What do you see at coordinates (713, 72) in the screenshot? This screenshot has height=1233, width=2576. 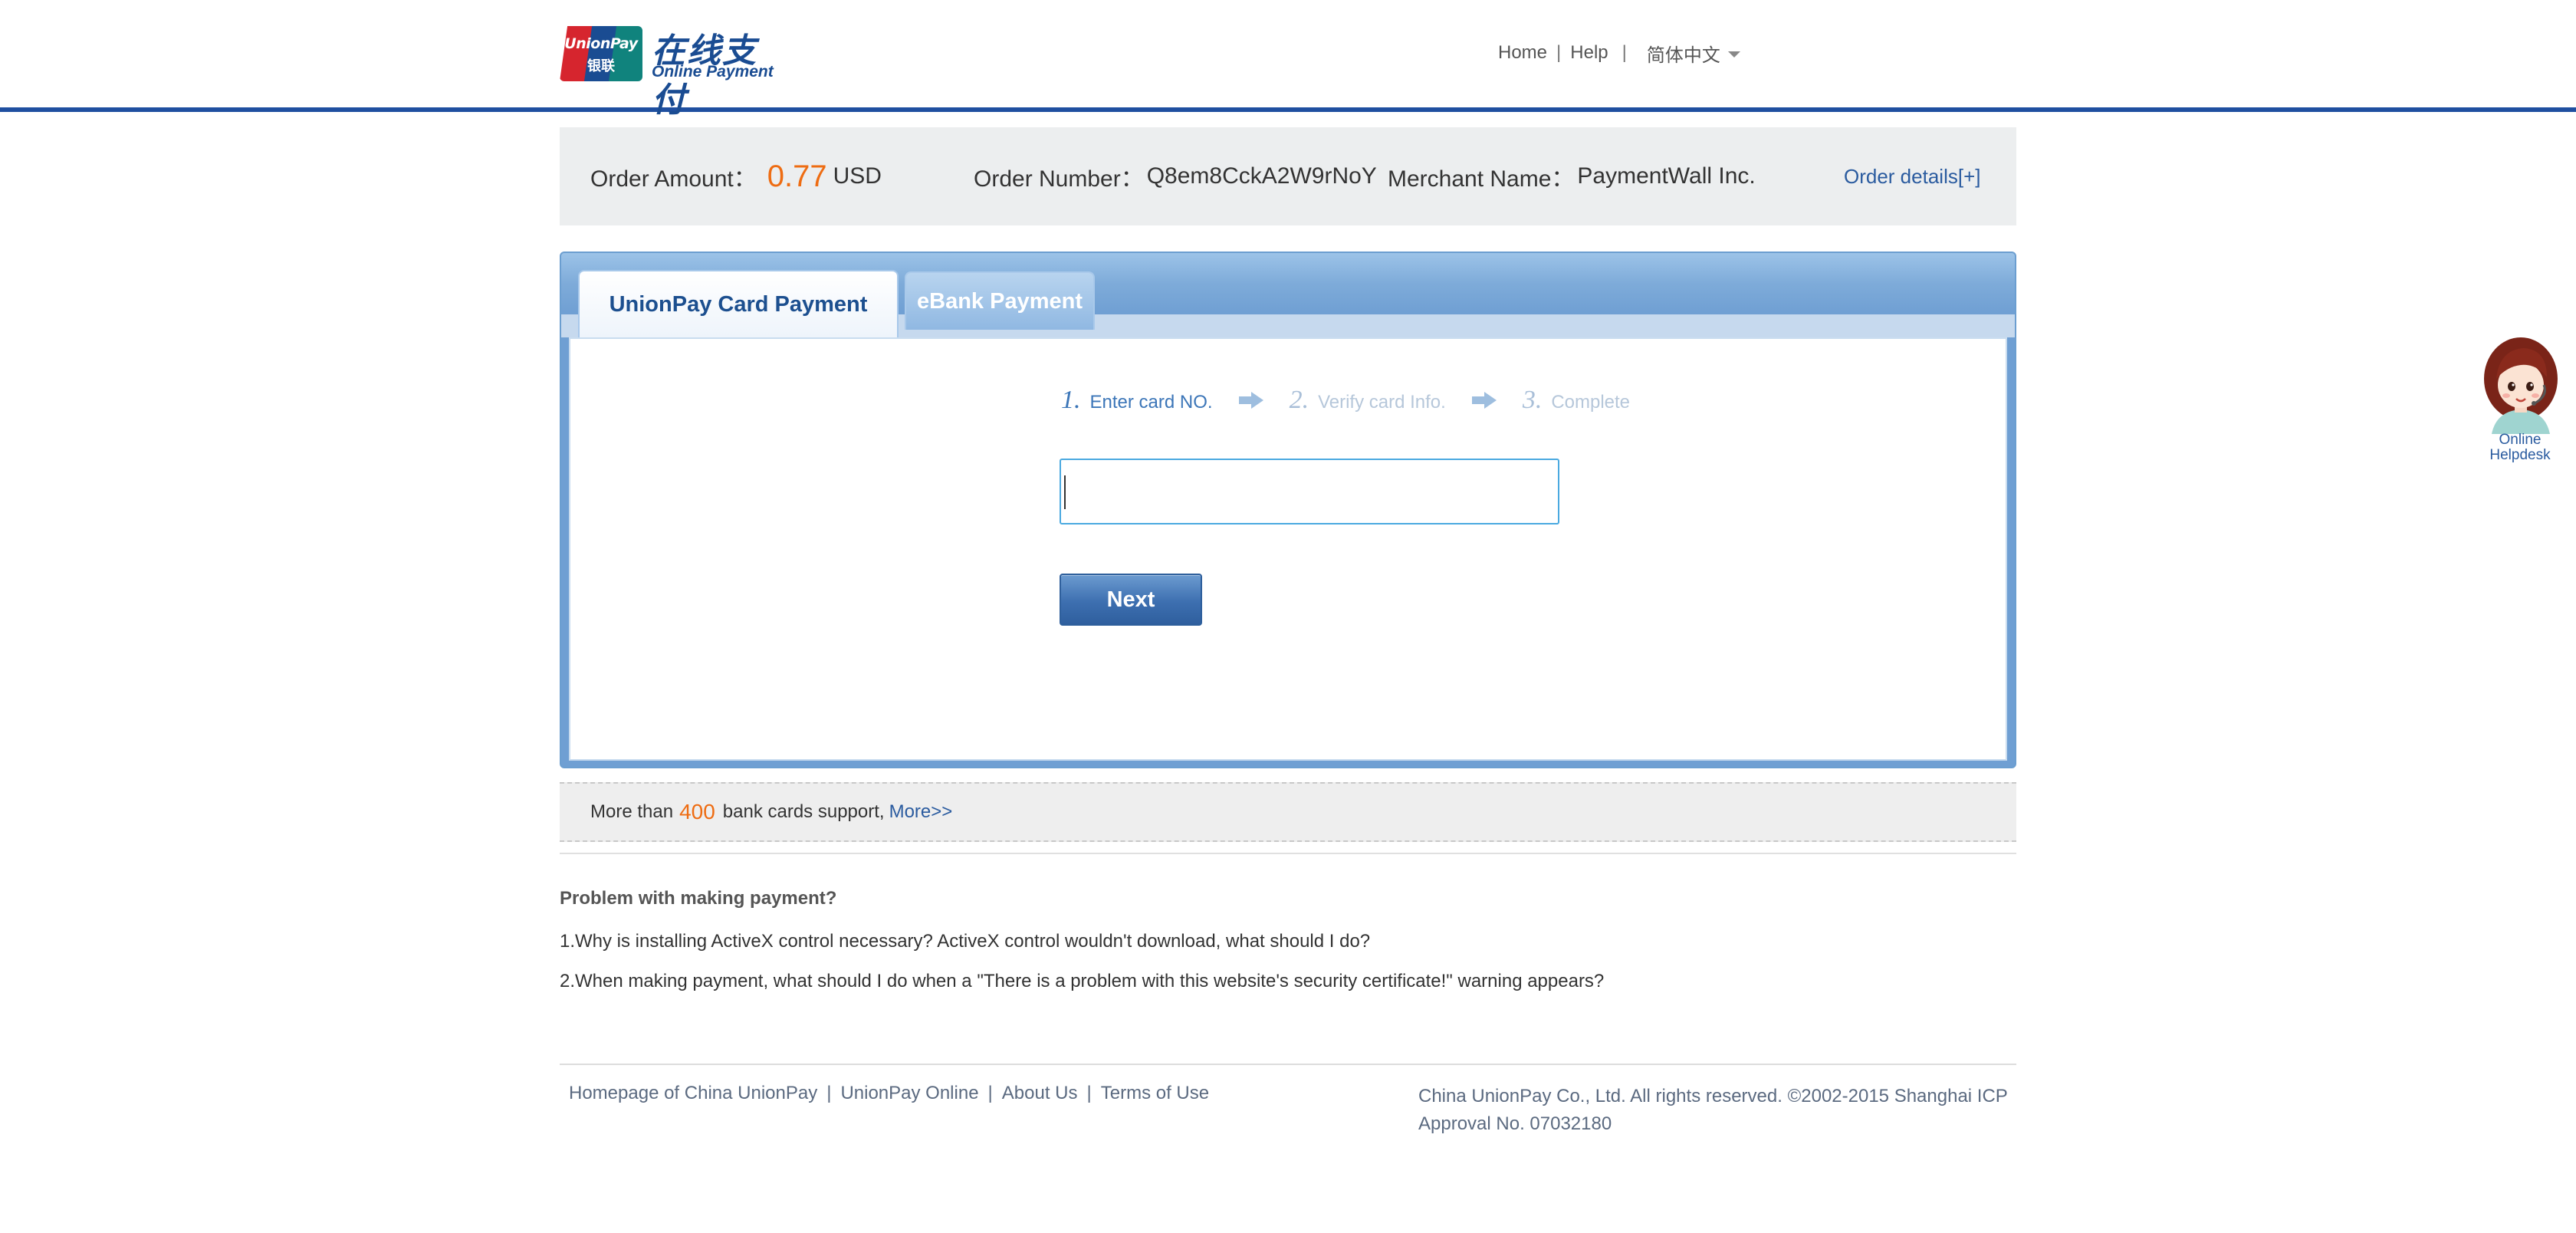 I see `logo-title-en: Online Payment` at bounding box center [713, 72].